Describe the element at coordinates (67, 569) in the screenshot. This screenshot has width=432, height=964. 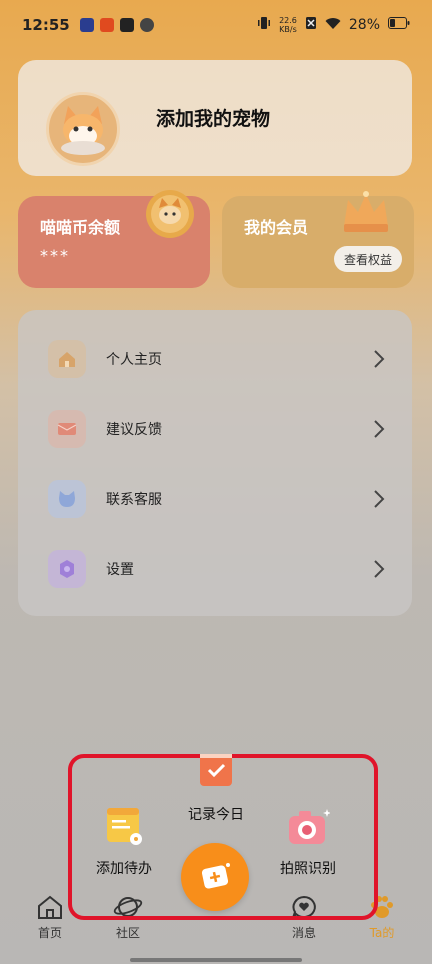
I see `gear-icon` at that location.